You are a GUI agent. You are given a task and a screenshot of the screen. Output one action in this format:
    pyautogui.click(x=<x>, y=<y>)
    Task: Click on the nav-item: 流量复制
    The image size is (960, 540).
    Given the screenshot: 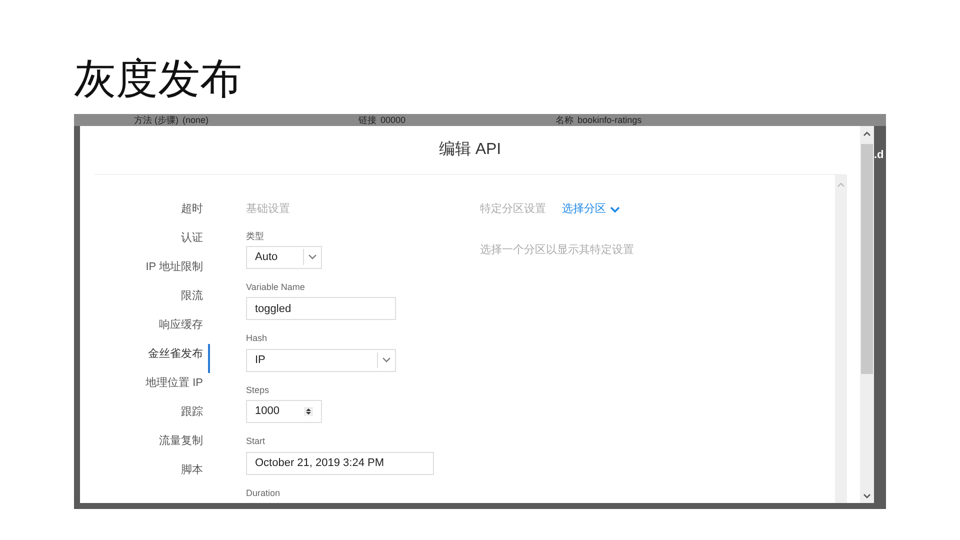 What is the action you would take?
    pyautogui.click(x=184, y=445)
    